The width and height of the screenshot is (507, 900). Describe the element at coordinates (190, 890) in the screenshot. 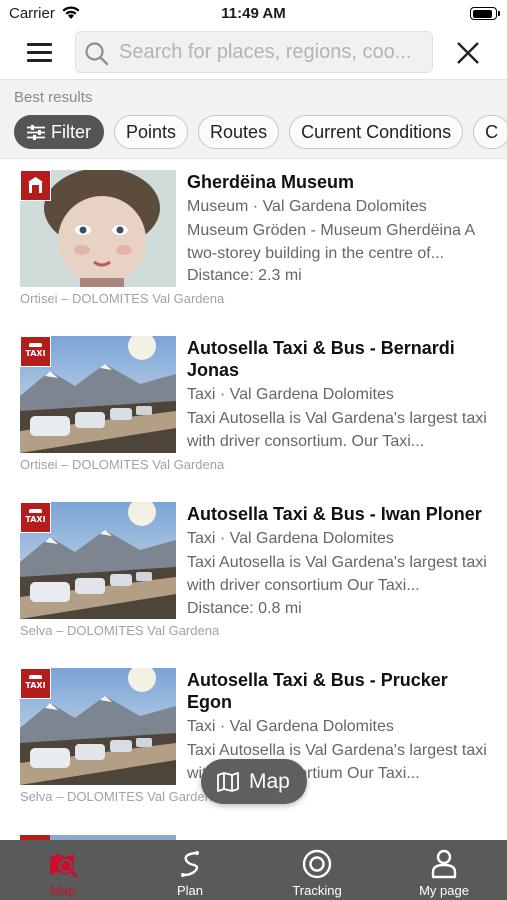

I see `tab-plan-label: Plan` at that location.